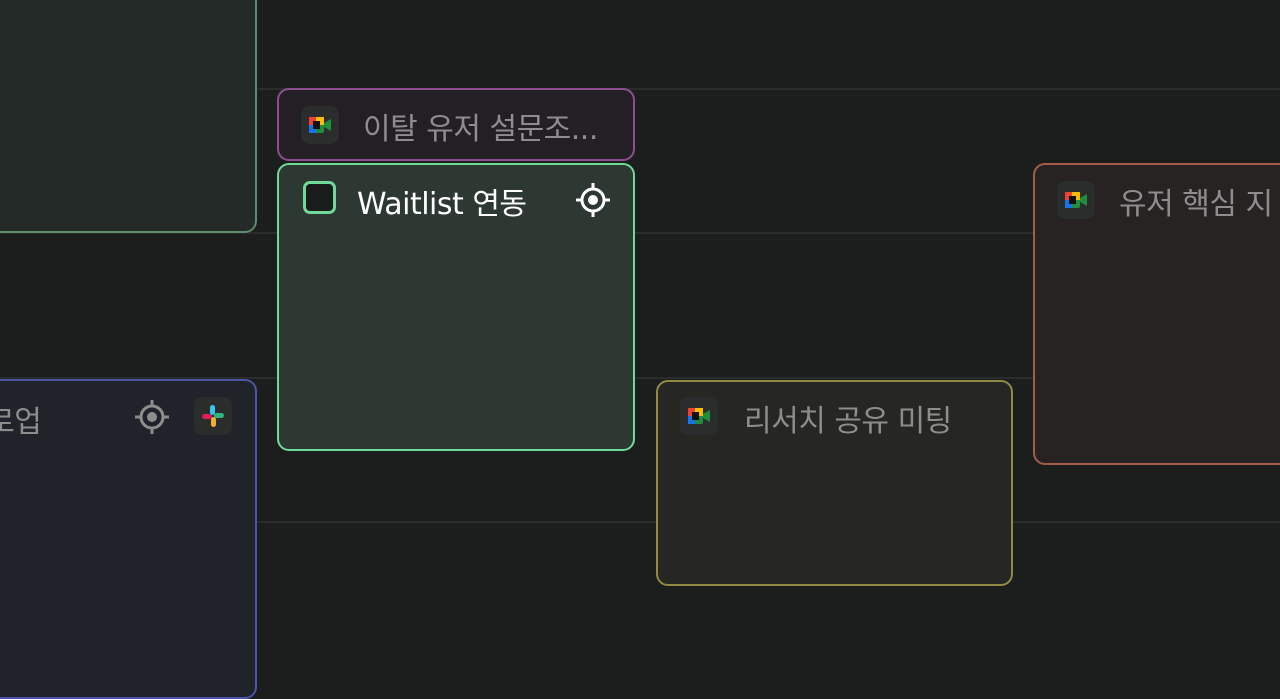 The image size is (1280, 699). What do you see at coordinates (834, 483) in the screenshot?
I see `event-card-research: 리서치 공유 미팅` at bounding box center [834, 483].